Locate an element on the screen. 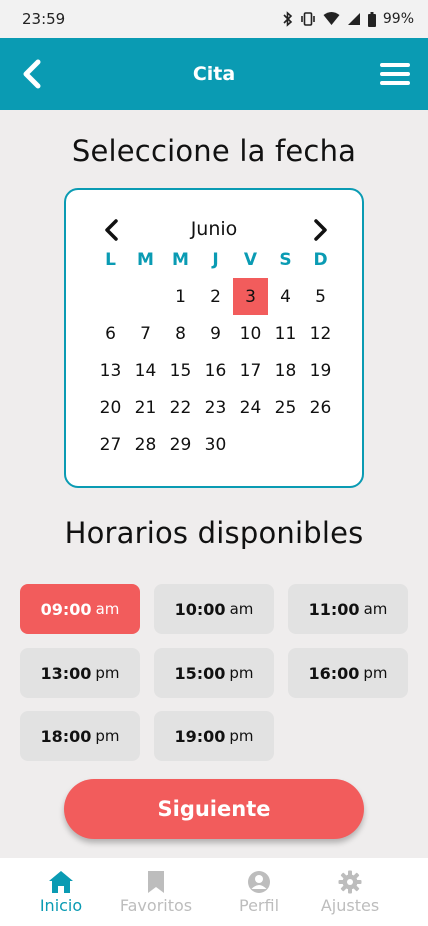 This screenshot has height=926, width=428. calendar-day: 24 is located at coordinates (250, 407).